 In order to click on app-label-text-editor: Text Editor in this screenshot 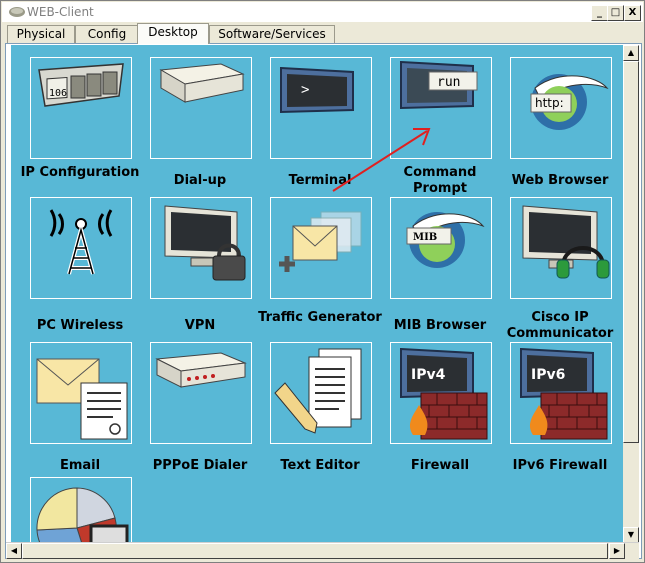, I will do `click(320, 465)`.